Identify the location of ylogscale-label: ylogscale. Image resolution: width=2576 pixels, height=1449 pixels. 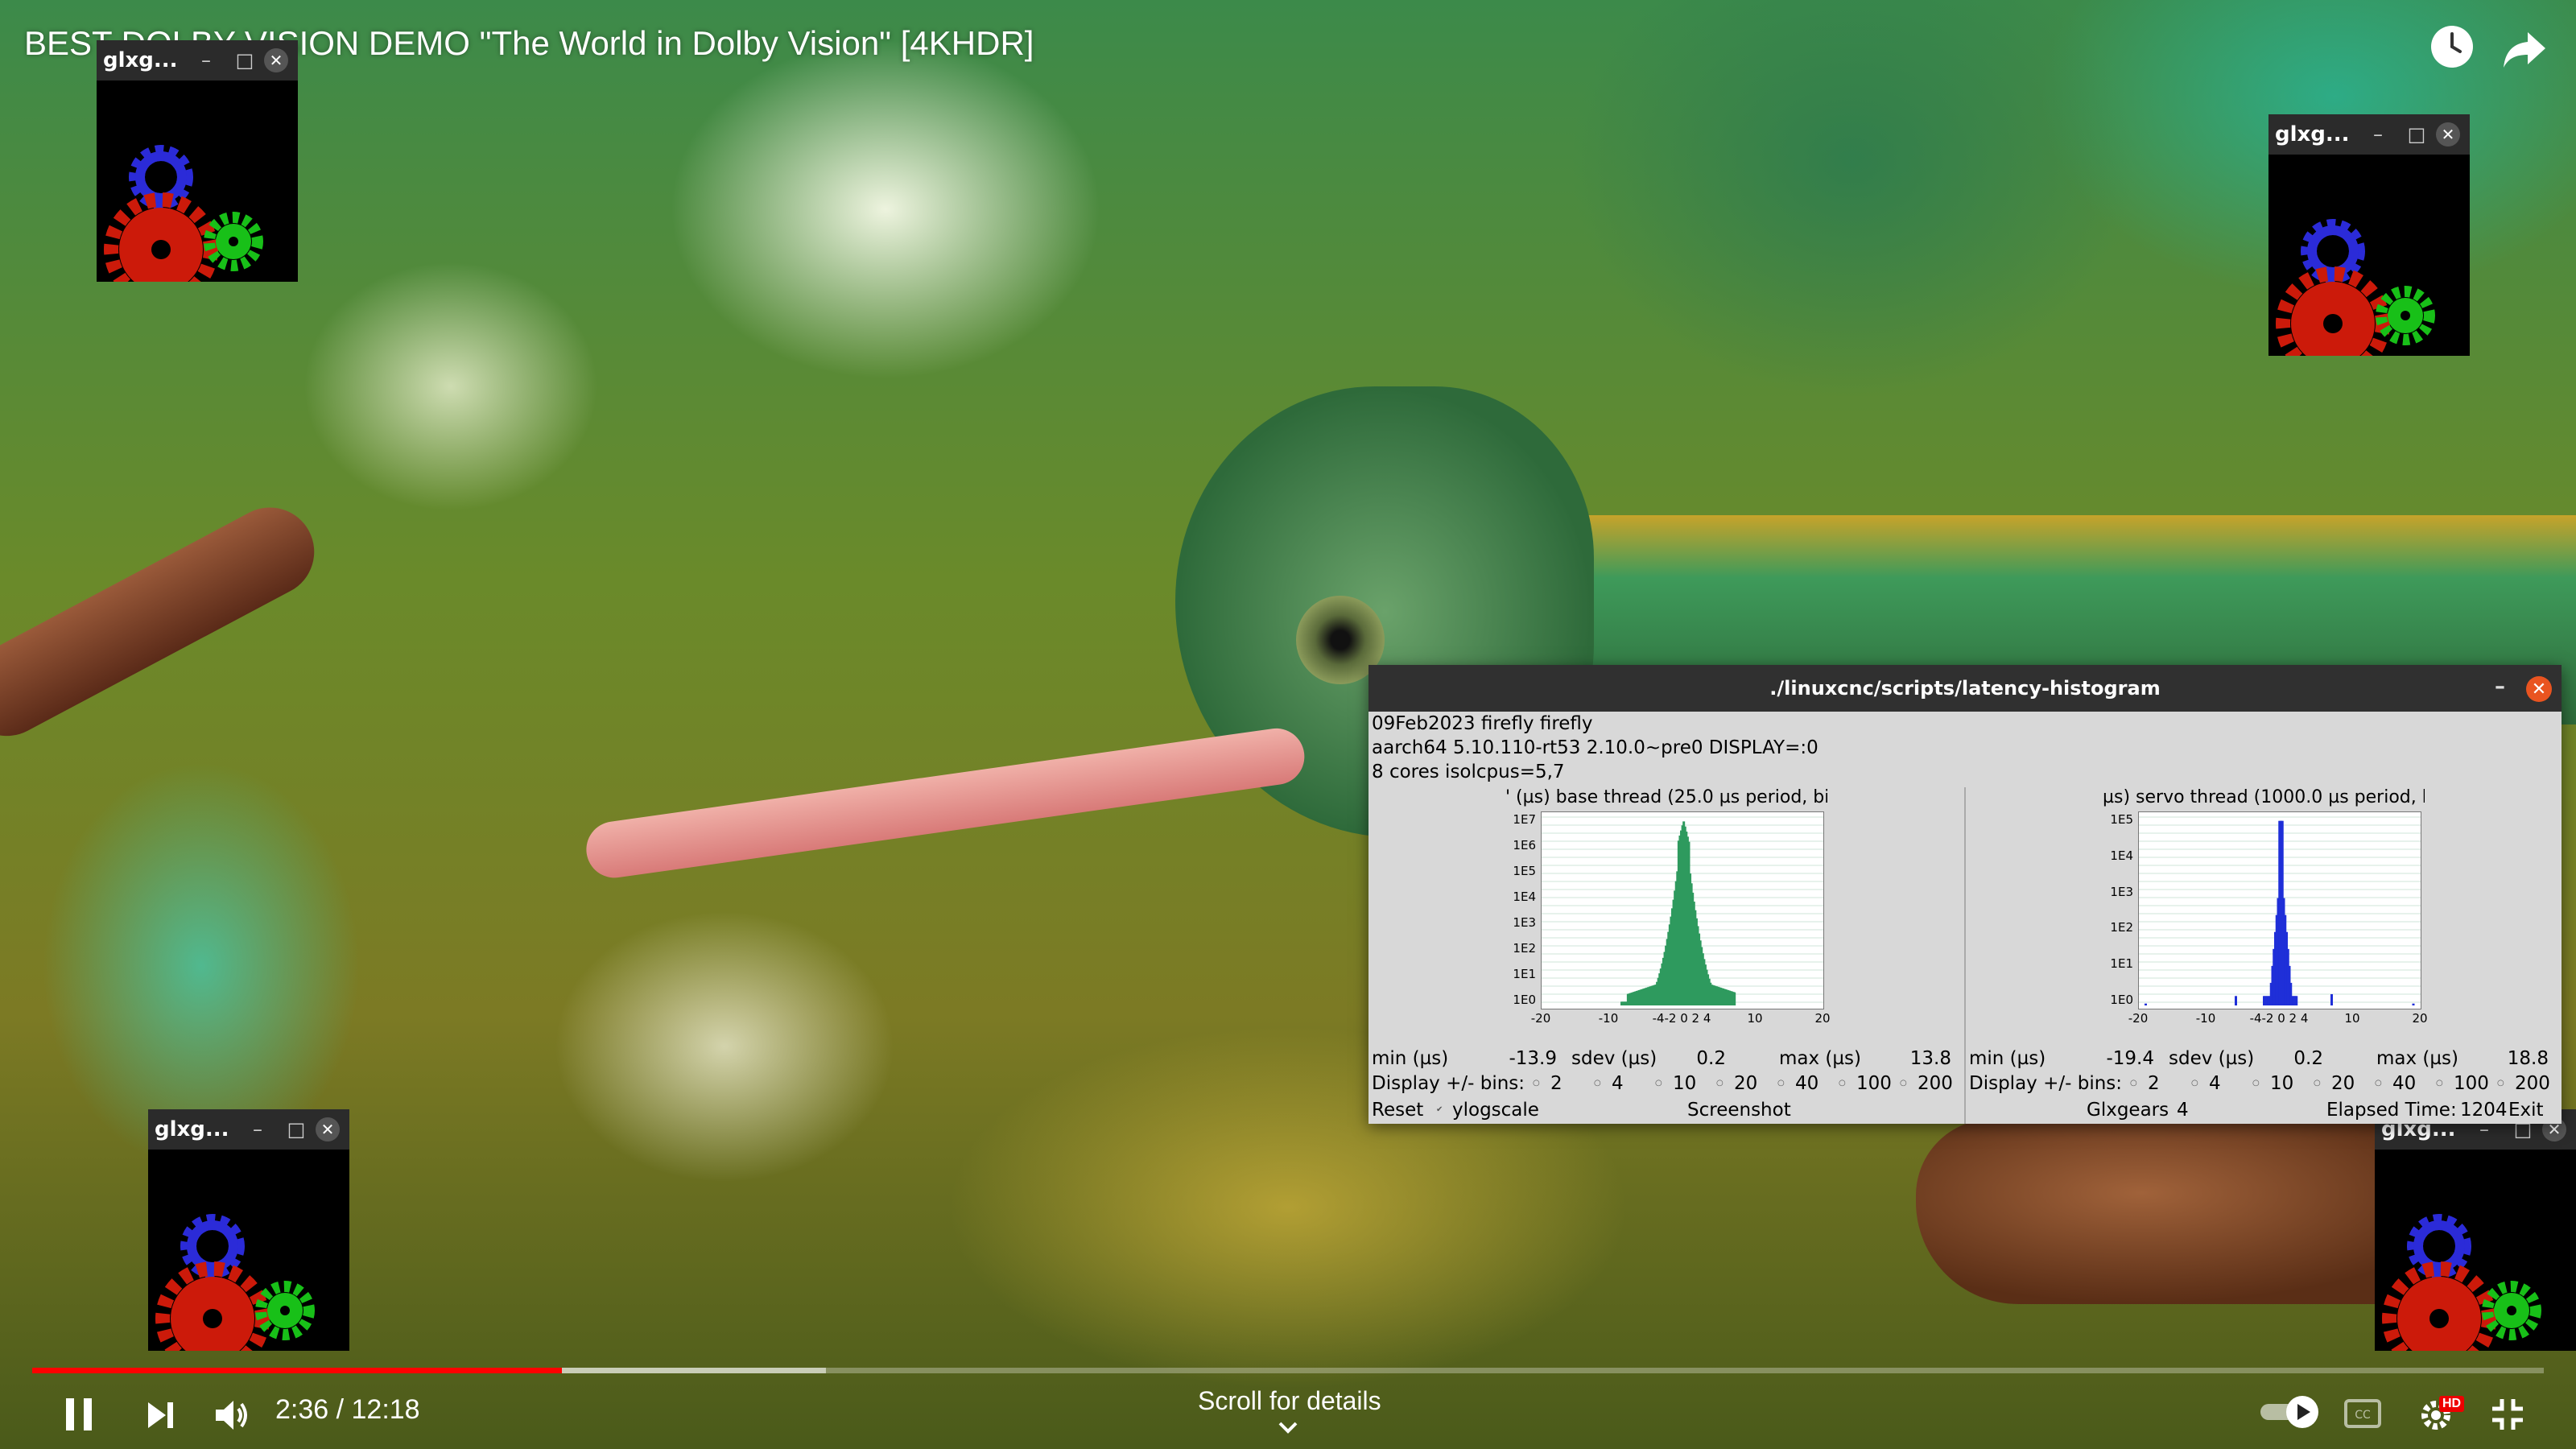
(1495, 1110).